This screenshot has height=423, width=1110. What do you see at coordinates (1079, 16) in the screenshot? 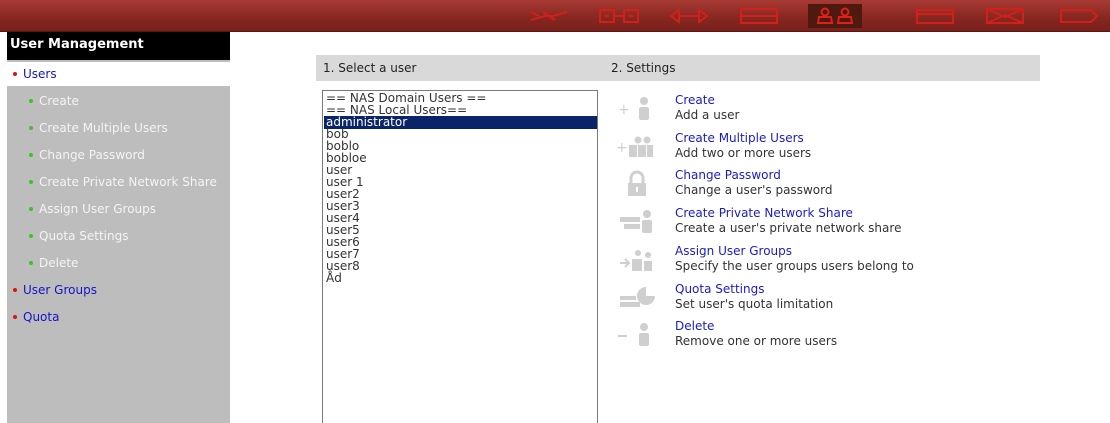
I see `system-icon` at bounding box center [1079, 16].